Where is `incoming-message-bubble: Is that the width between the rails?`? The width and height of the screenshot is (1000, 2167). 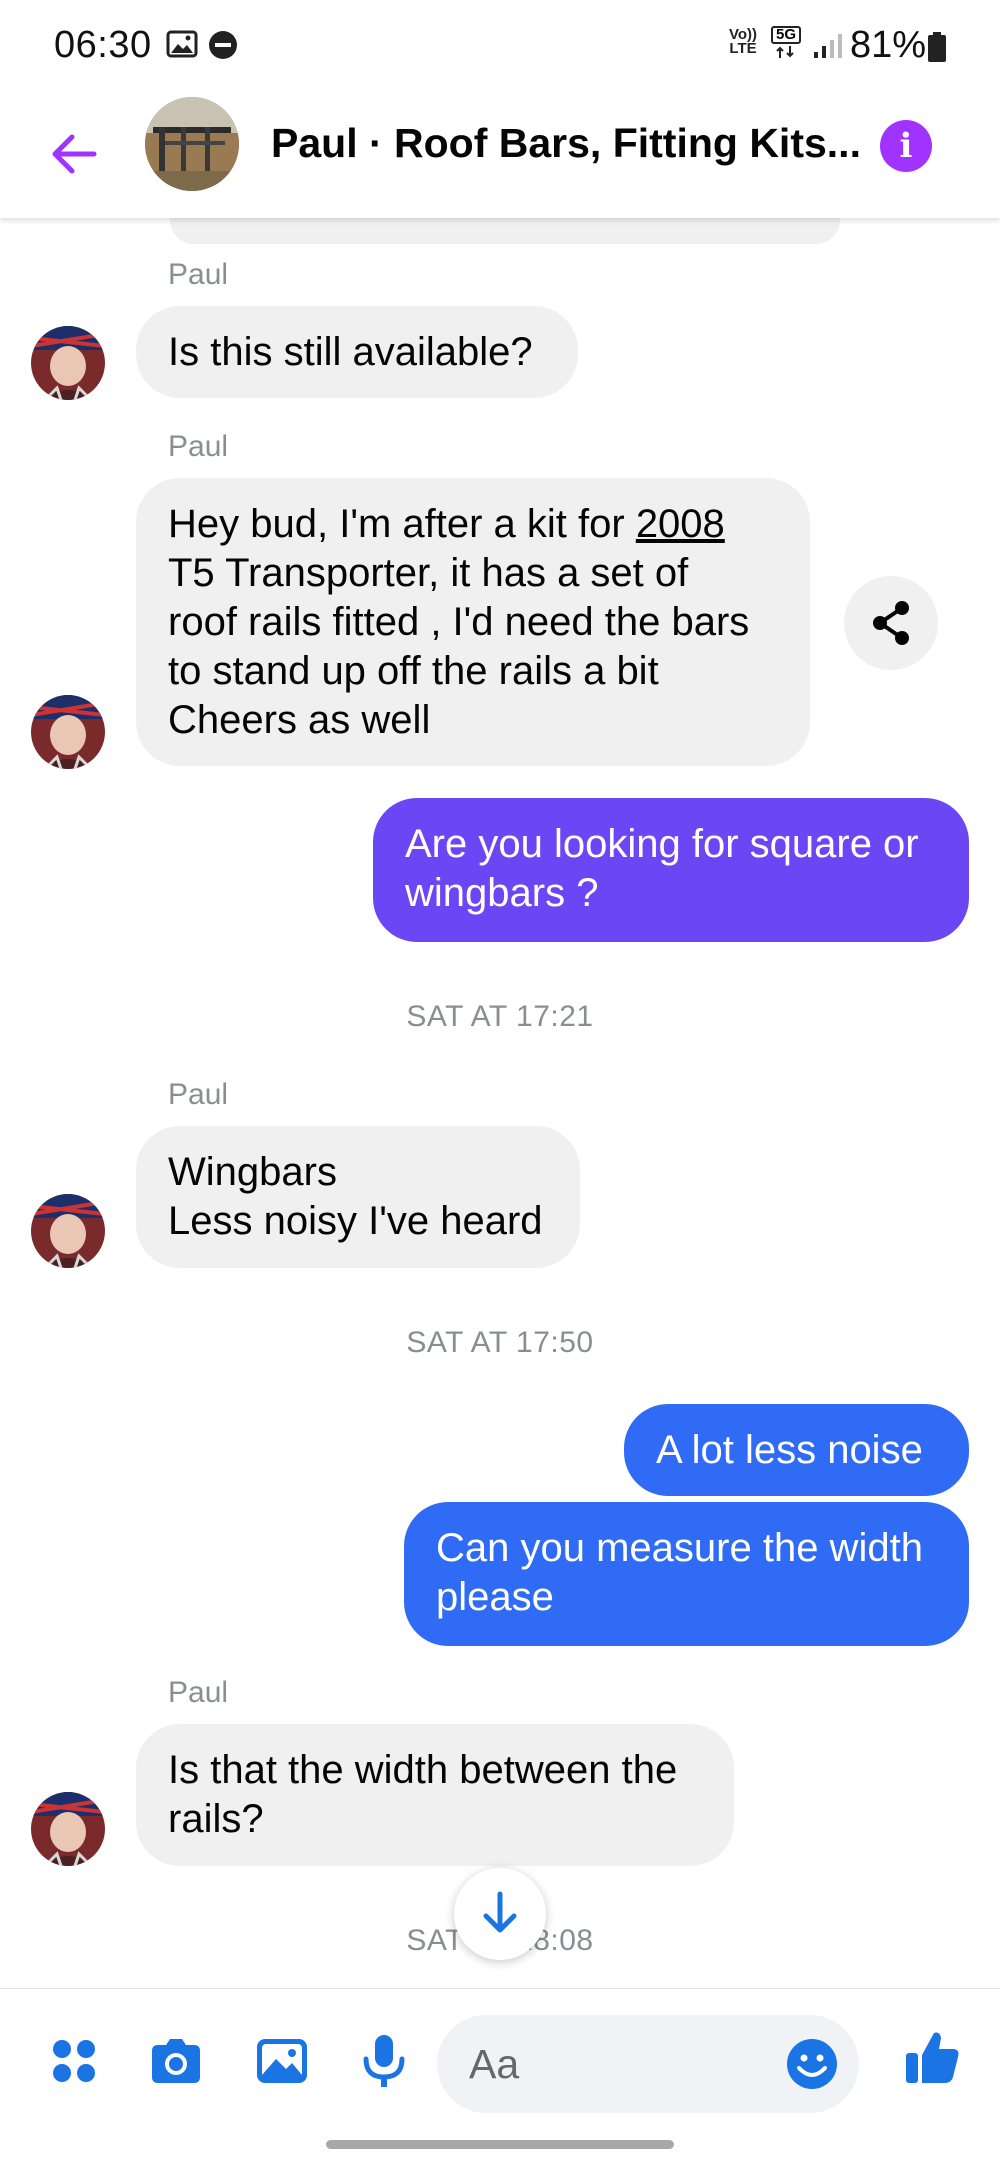 incoming-message-bubble: Is that the width between the rails? is located at coordinates (435, 1795).